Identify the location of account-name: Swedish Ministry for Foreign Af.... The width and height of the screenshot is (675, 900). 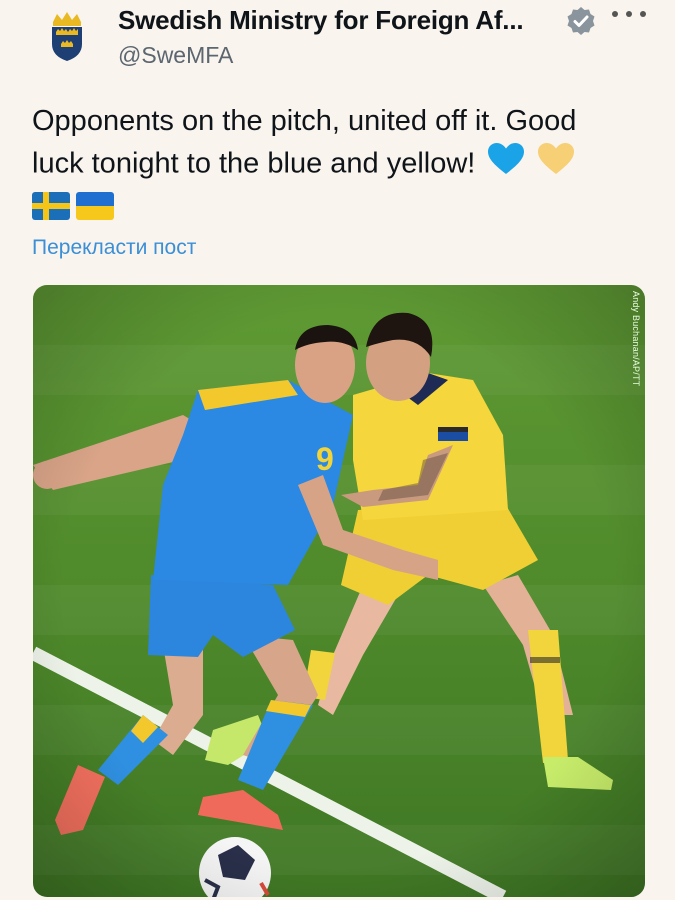
(321, 20).